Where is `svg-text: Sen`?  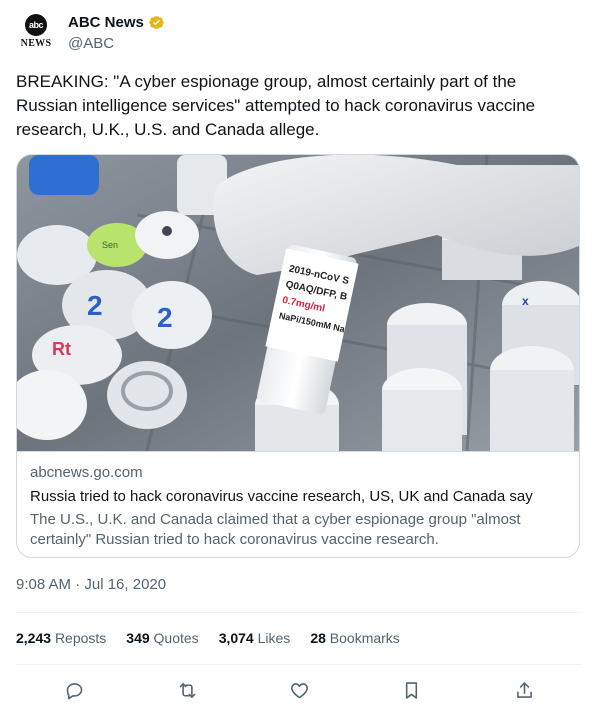 svg-text: Sen is located at coordinates (110, 245).